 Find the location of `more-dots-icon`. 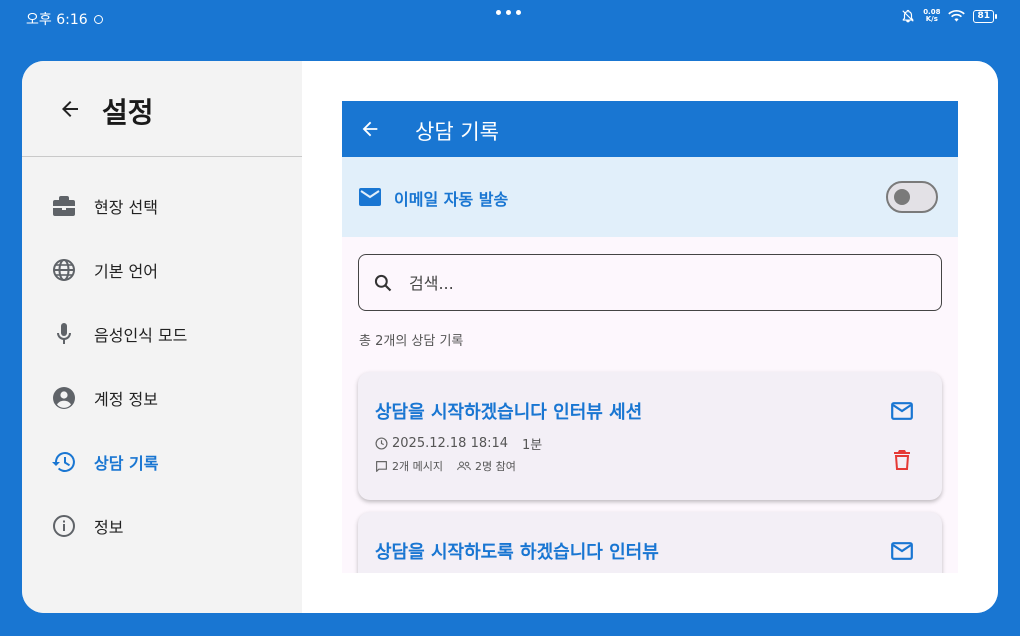

more-dots-icon is located at coordinates (508, 12).